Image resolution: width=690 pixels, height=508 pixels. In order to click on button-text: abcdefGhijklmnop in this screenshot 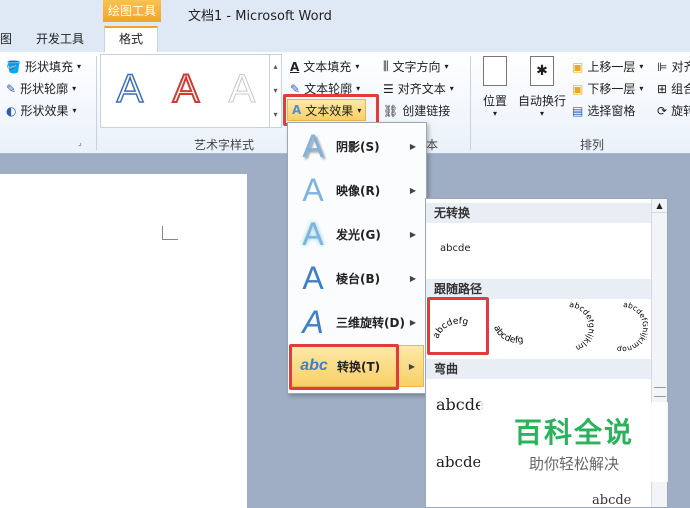, I will do `click(633, 327)`.